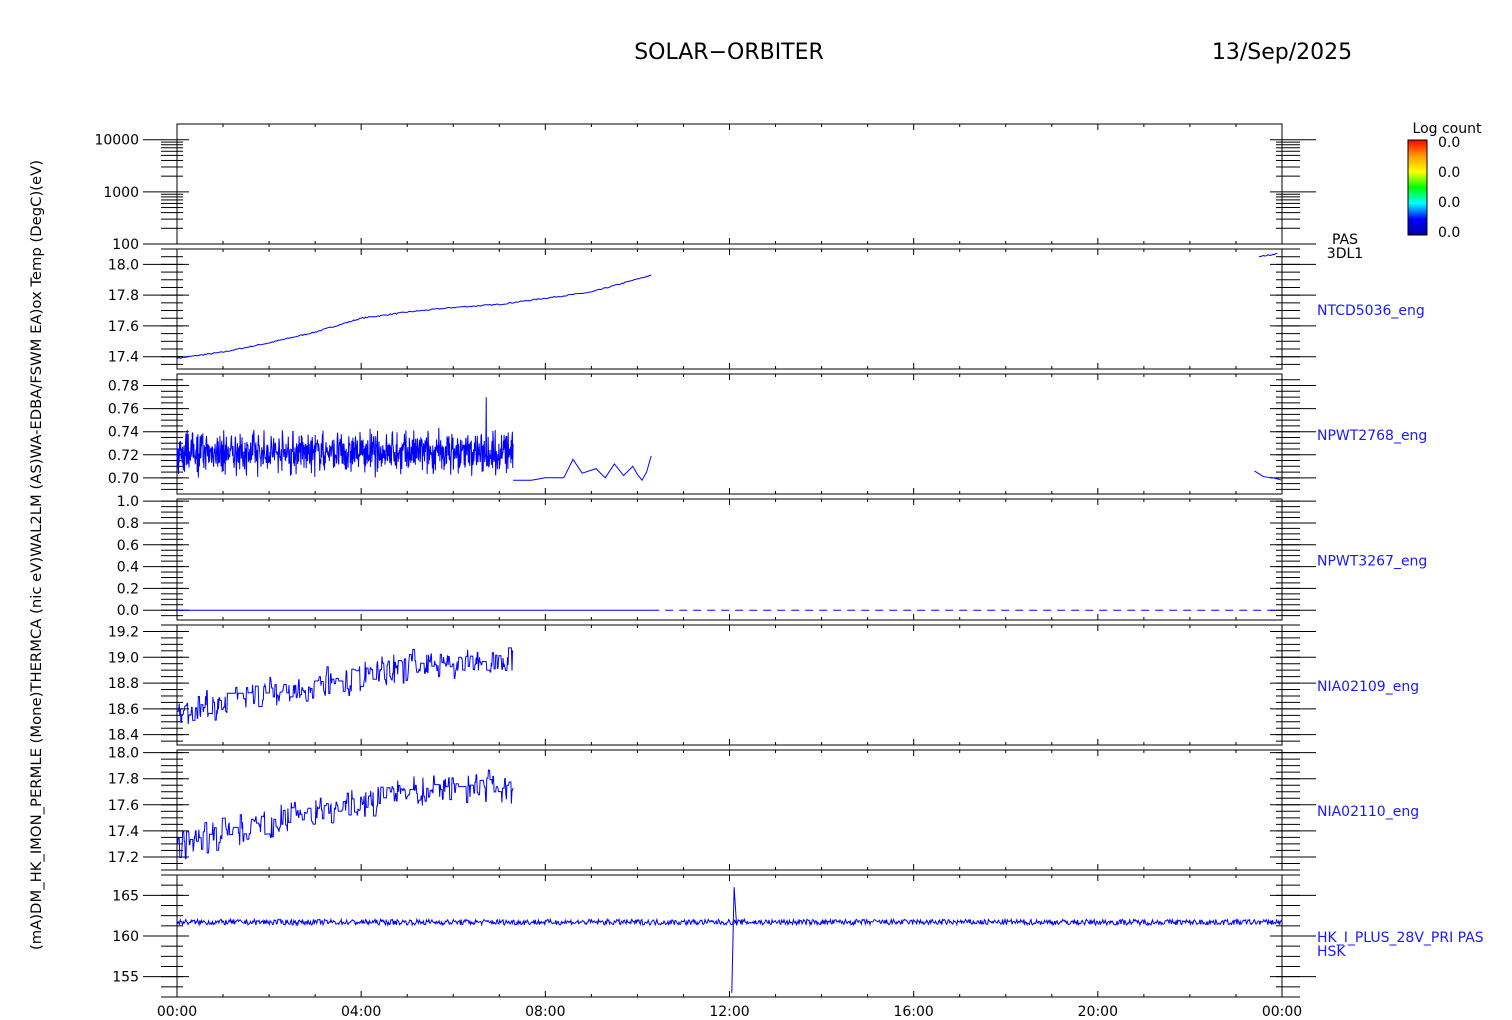 The image size is (1512, 1020). What do you see at coordinates (123, 433) in the screenshot?
I see `y-tick-label: 0.74` at bounding box center [123, 433].